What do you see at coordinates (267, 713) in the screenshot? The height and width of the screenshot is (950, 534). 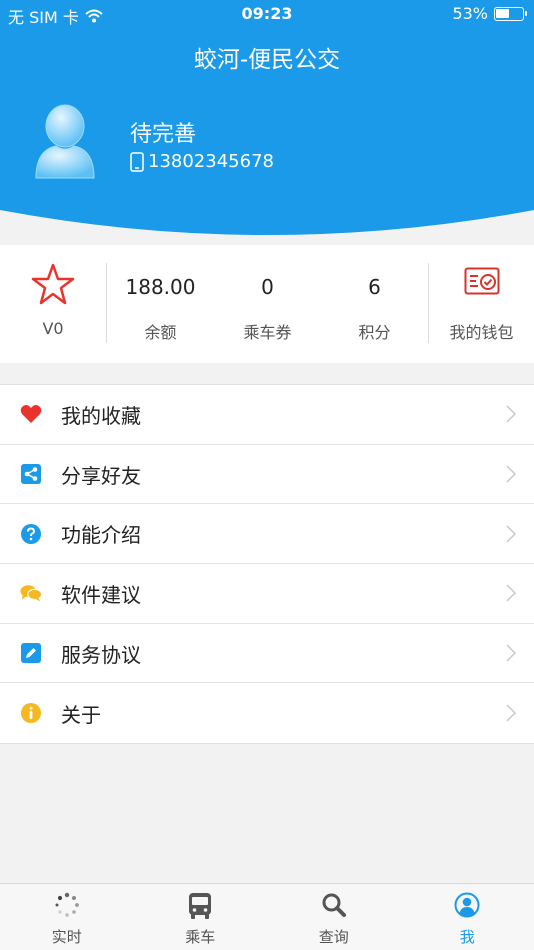 I see `menu-item-about: 关于` at bounding box center [267, 713].